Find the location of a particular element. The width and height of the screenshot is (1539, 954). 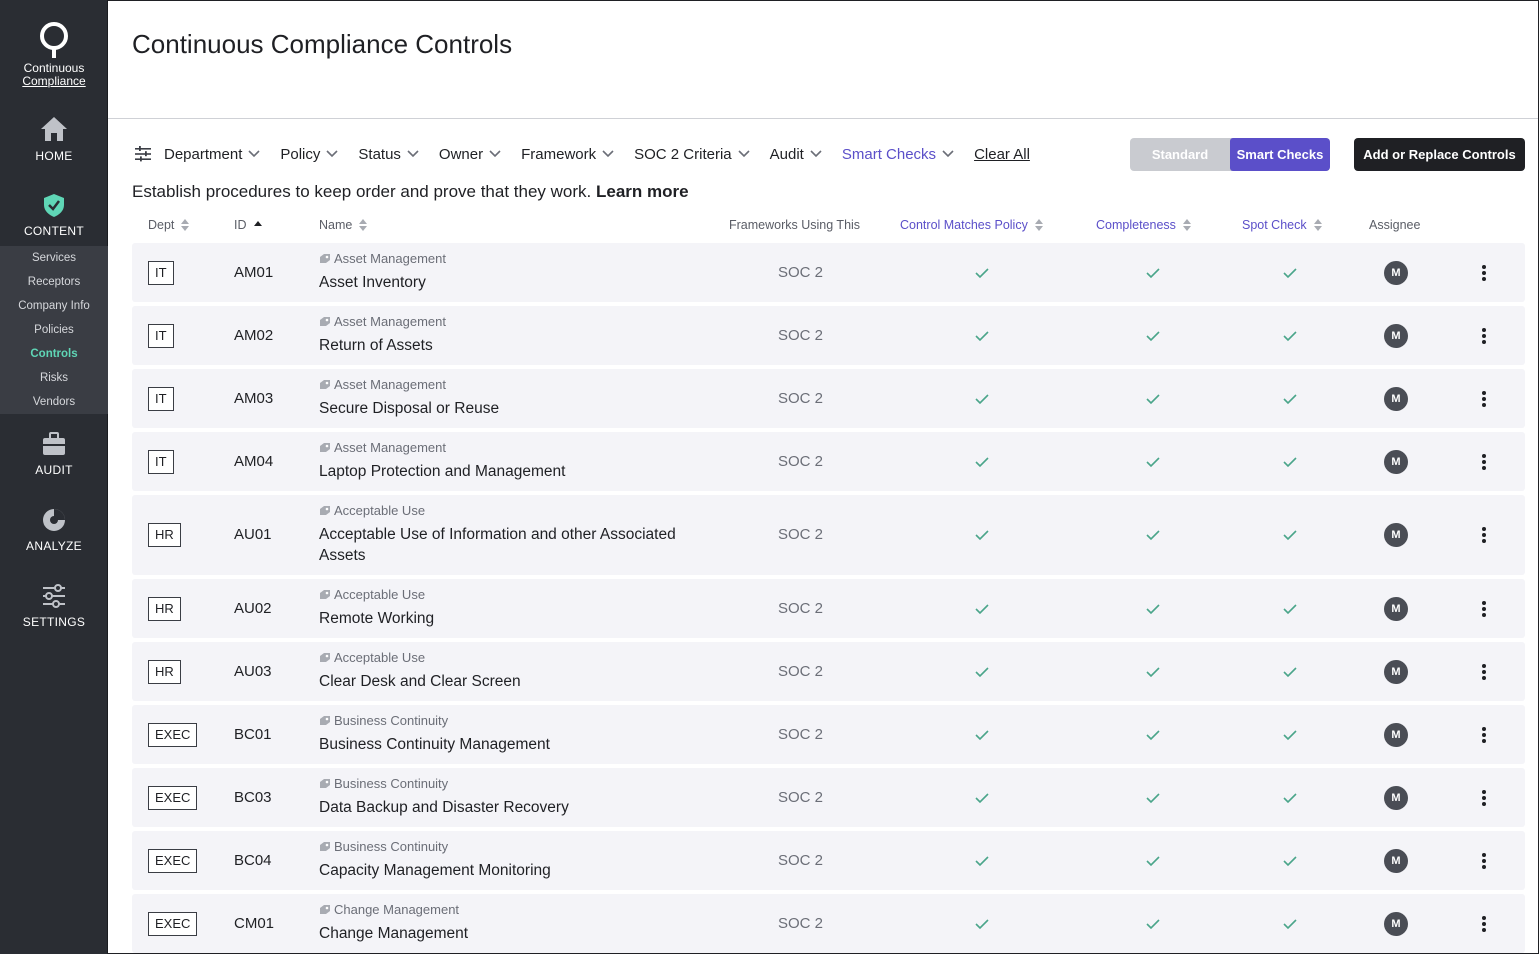

filter-sliders-icon is located at coordinates (143, 154).